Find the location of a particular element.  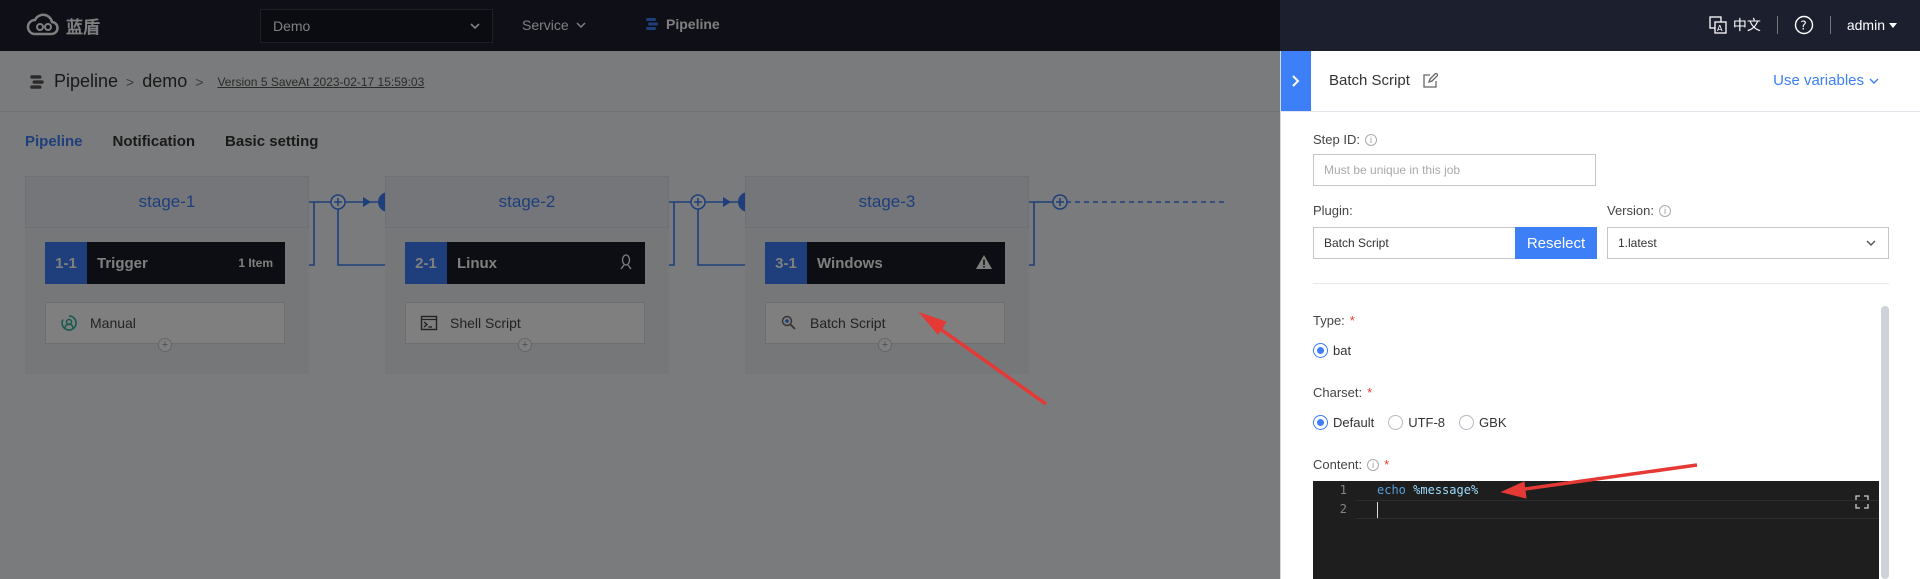

top-navigation-bar: 蓝盾 Demo Service Pipeline A 中文 ? admin is located at coordinates (960, 25).